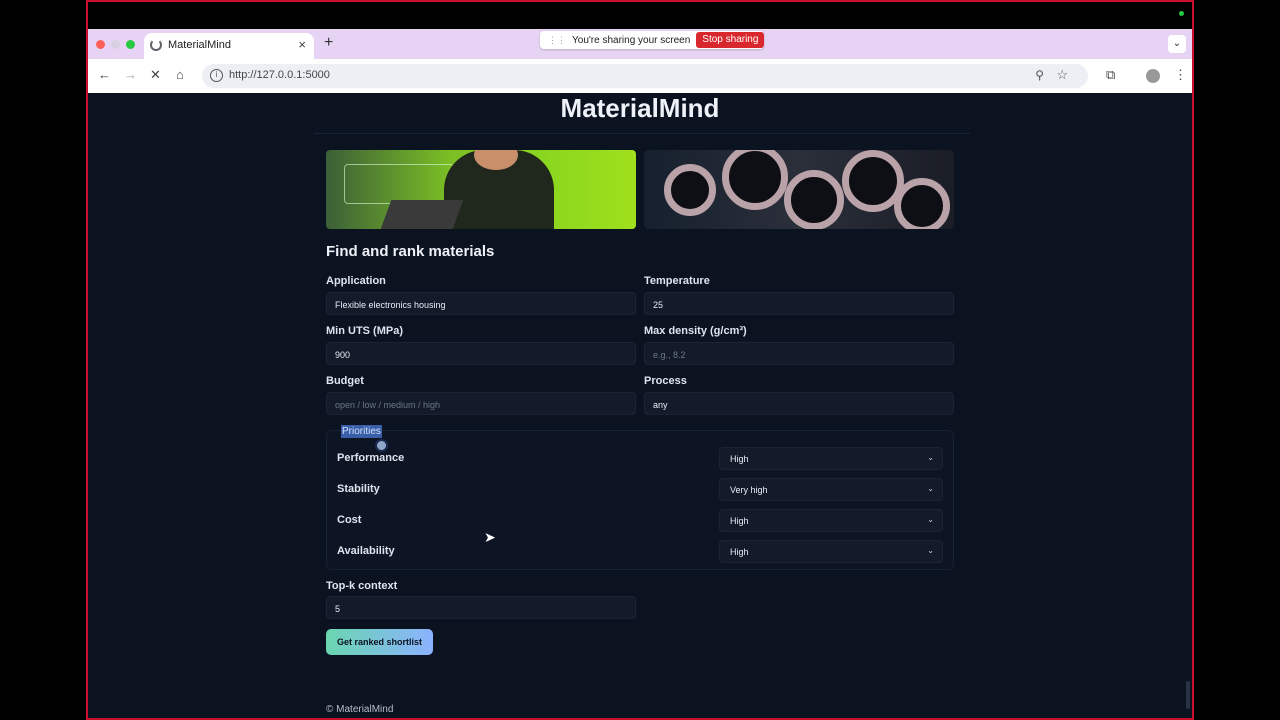  I want to click on drag-handle-icon: ⋮⋮, so click(557, 40).